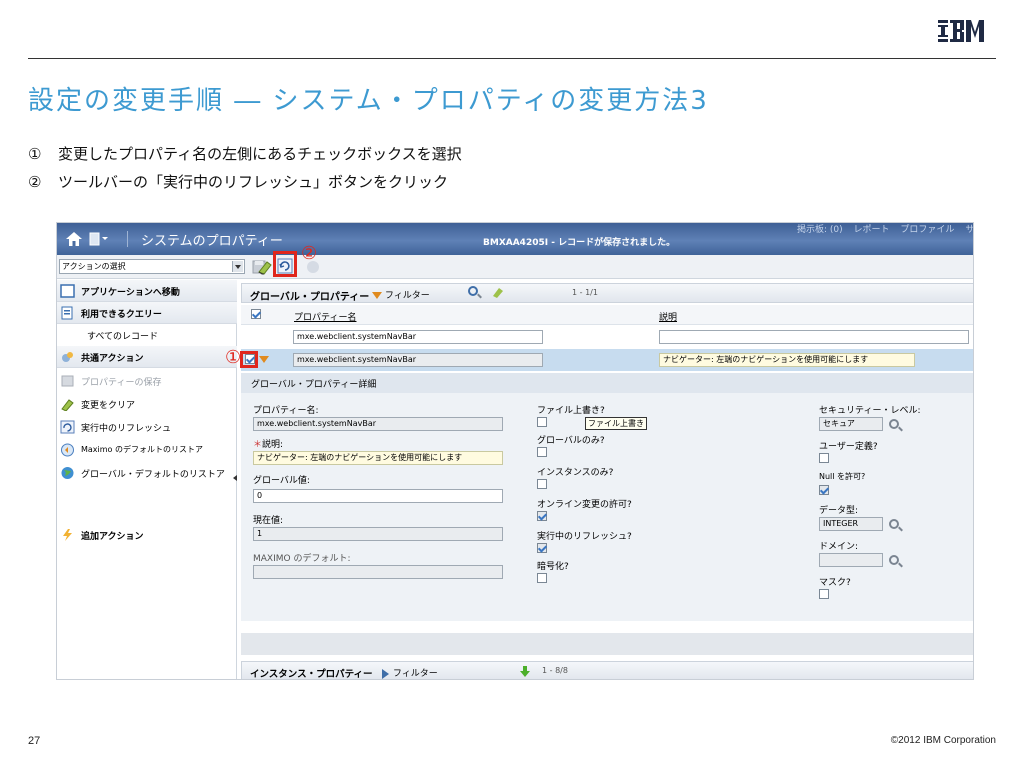 The image size is (1024, 768). Describe the element at coordinates (824, 458) in the screenshot. I see `user-defined-checkbox` at that location.